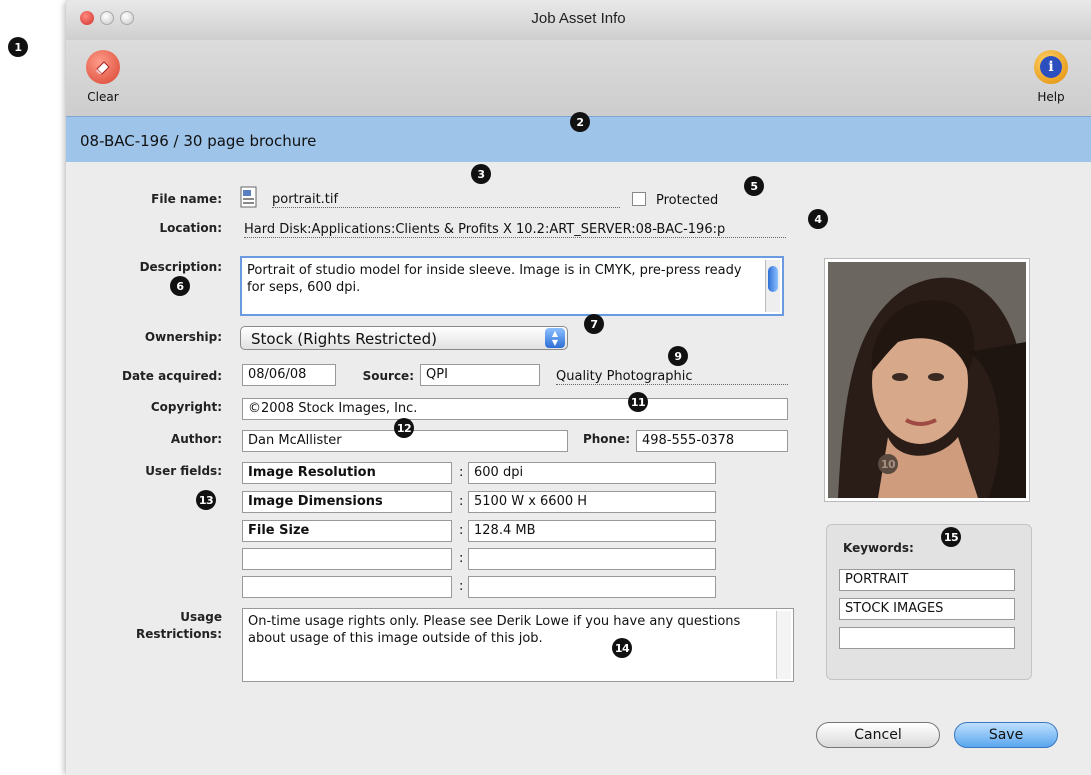 This screenshot has height=775, width=1091. I want to click on callout-marker: 5, so click(754, 186).